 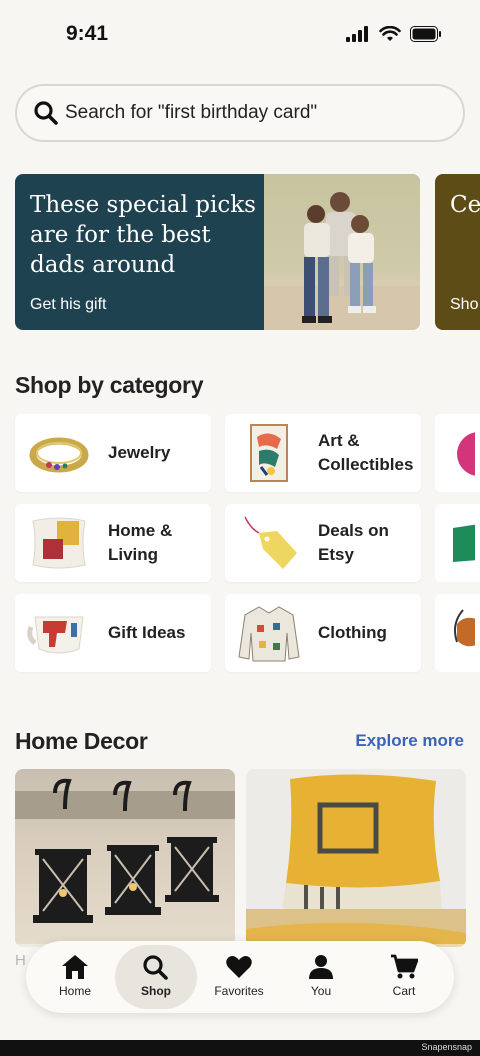 What do you see at coordinates (357, 34) in the screenshot?
I see `cellular-icon` at bounding box center [357, 34].